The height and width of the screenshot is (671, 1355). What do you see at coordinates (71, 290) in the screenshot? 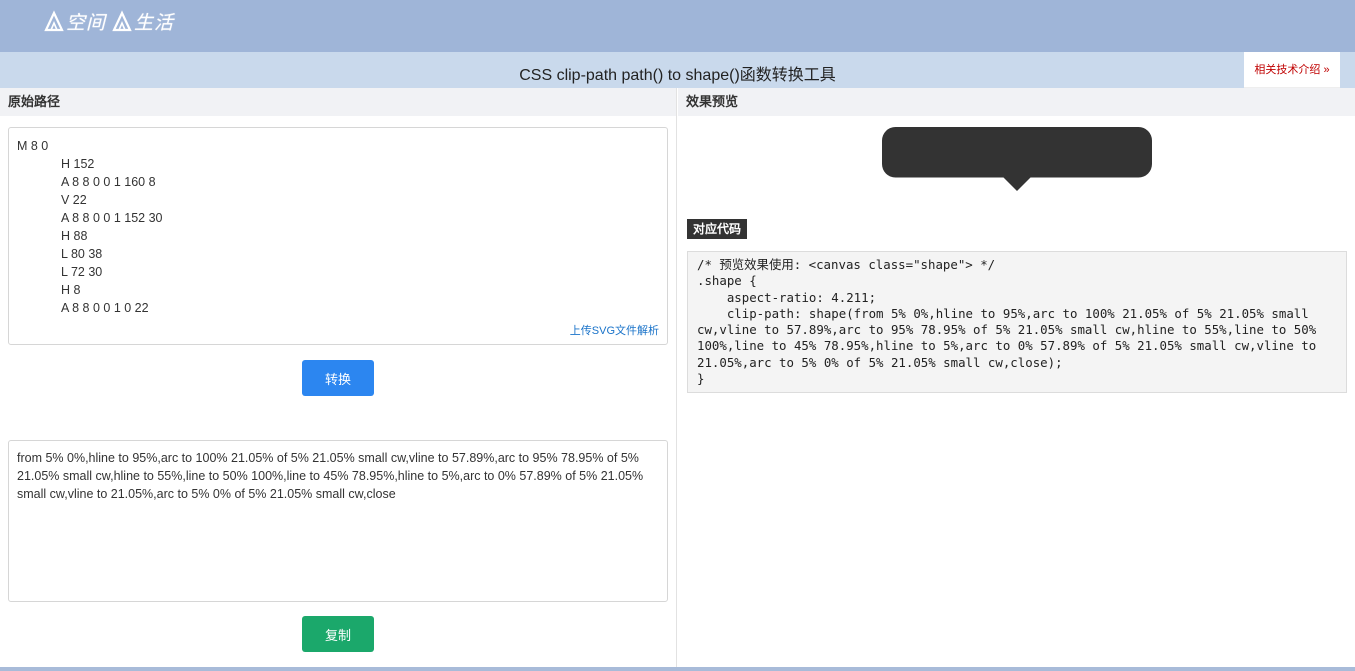
I see `path-line: H 8` at bounding box center [71, 290].